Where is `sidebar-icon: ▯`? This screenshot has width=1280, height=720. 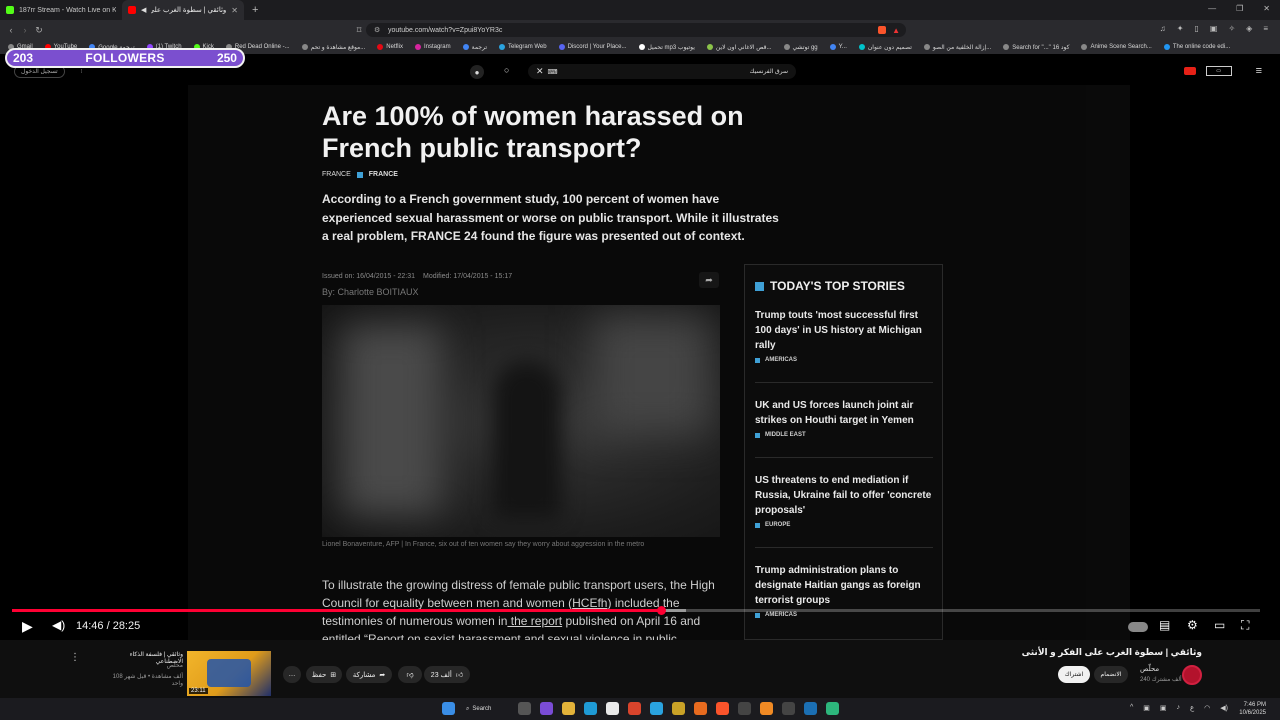
sidebar-icon: ▯ is located at coordinates (1197, 28).